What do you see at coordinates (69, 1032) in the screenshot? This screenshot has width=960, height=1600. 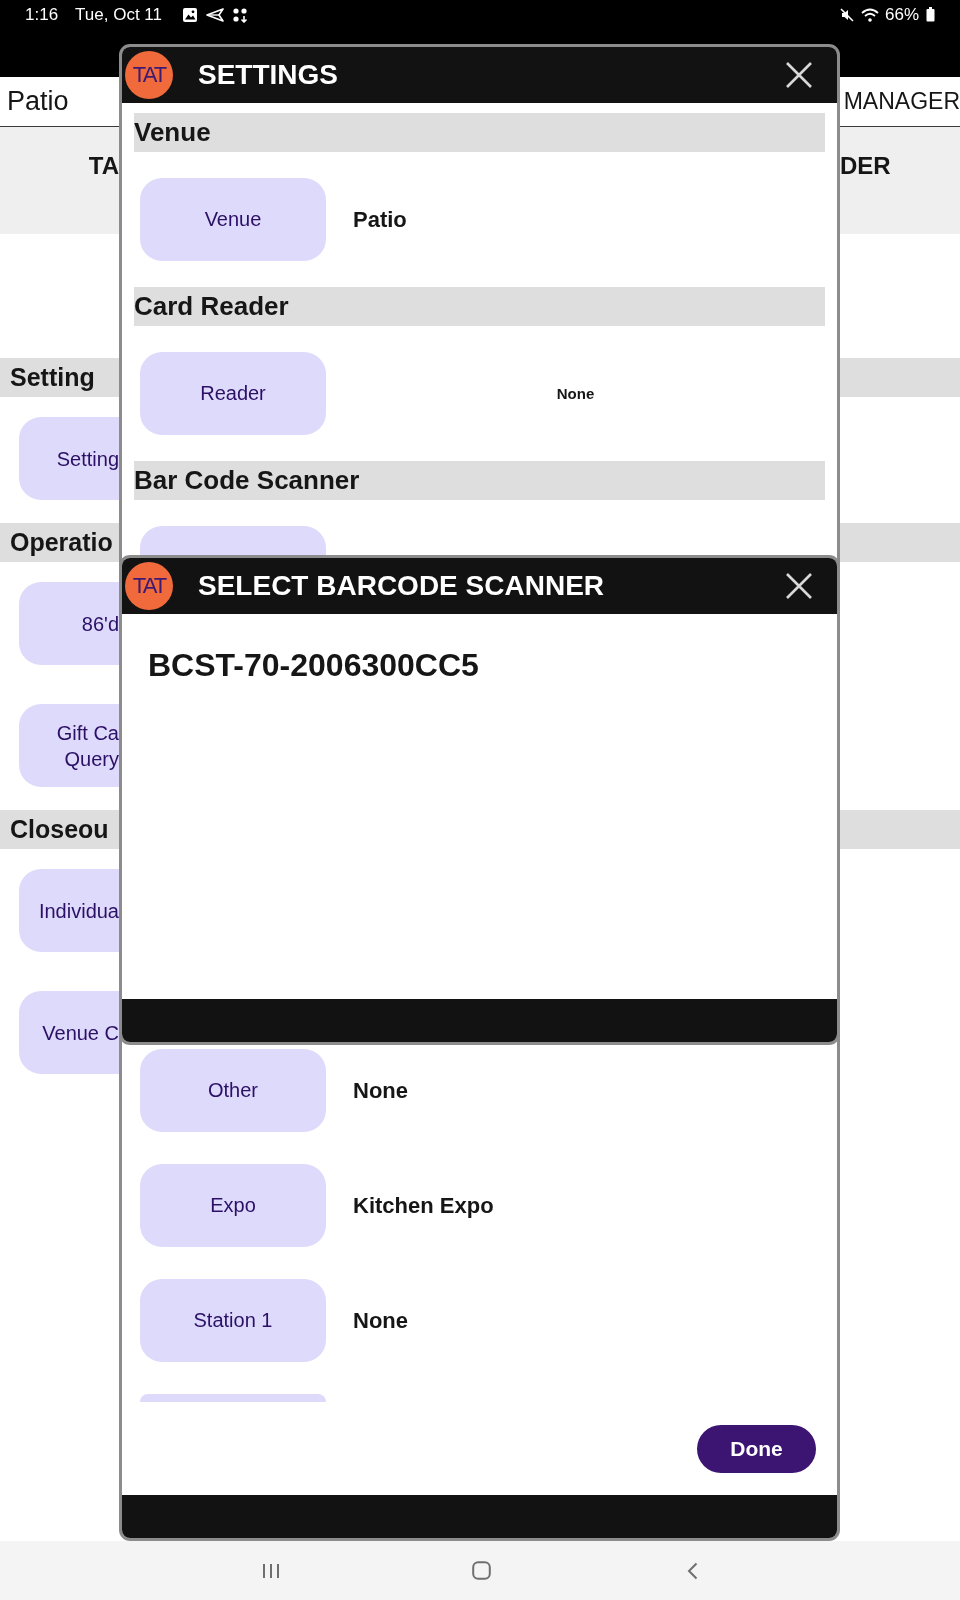 I see `menu-button: Venue C` at bounding box center [69, 1032].